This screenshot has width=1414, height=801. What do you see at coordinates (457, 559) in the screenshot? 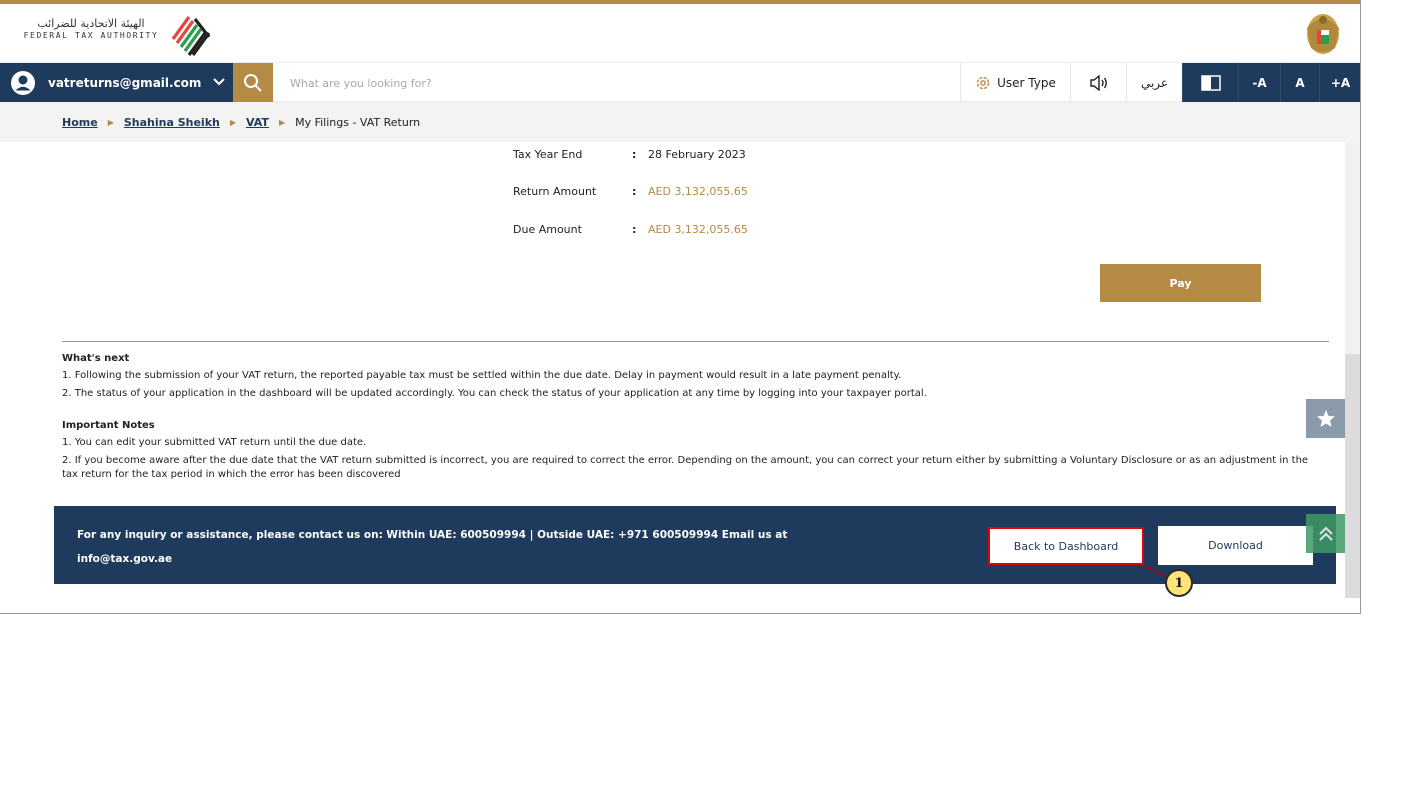
I see `contact-email: info@tax.gov.ae` at bounding box center [457, 559].